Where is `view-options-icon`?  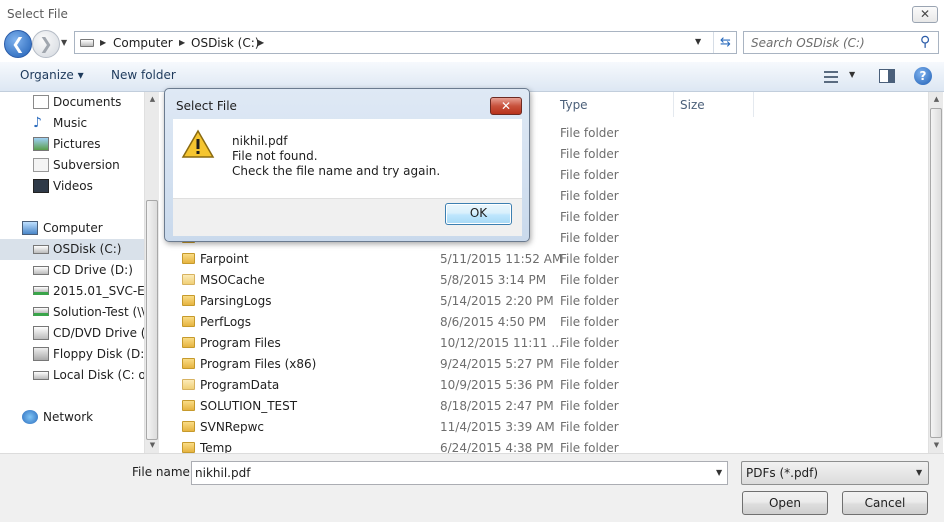 view-options-icon is located at coordinates (831, 77).